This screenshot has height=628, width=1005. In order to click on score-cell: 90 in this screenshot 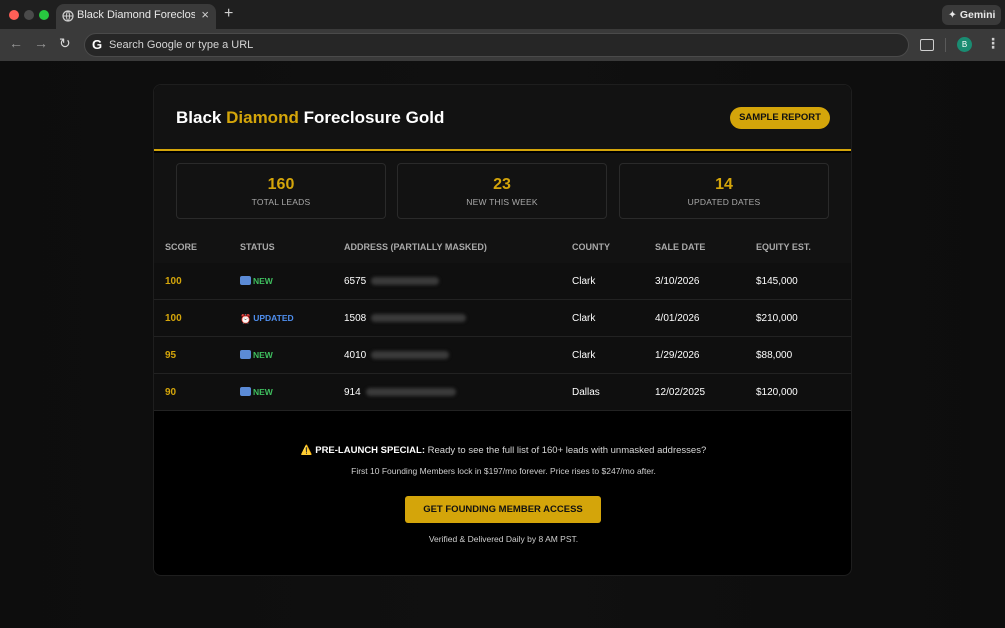, I will do `click(171, 392)`.